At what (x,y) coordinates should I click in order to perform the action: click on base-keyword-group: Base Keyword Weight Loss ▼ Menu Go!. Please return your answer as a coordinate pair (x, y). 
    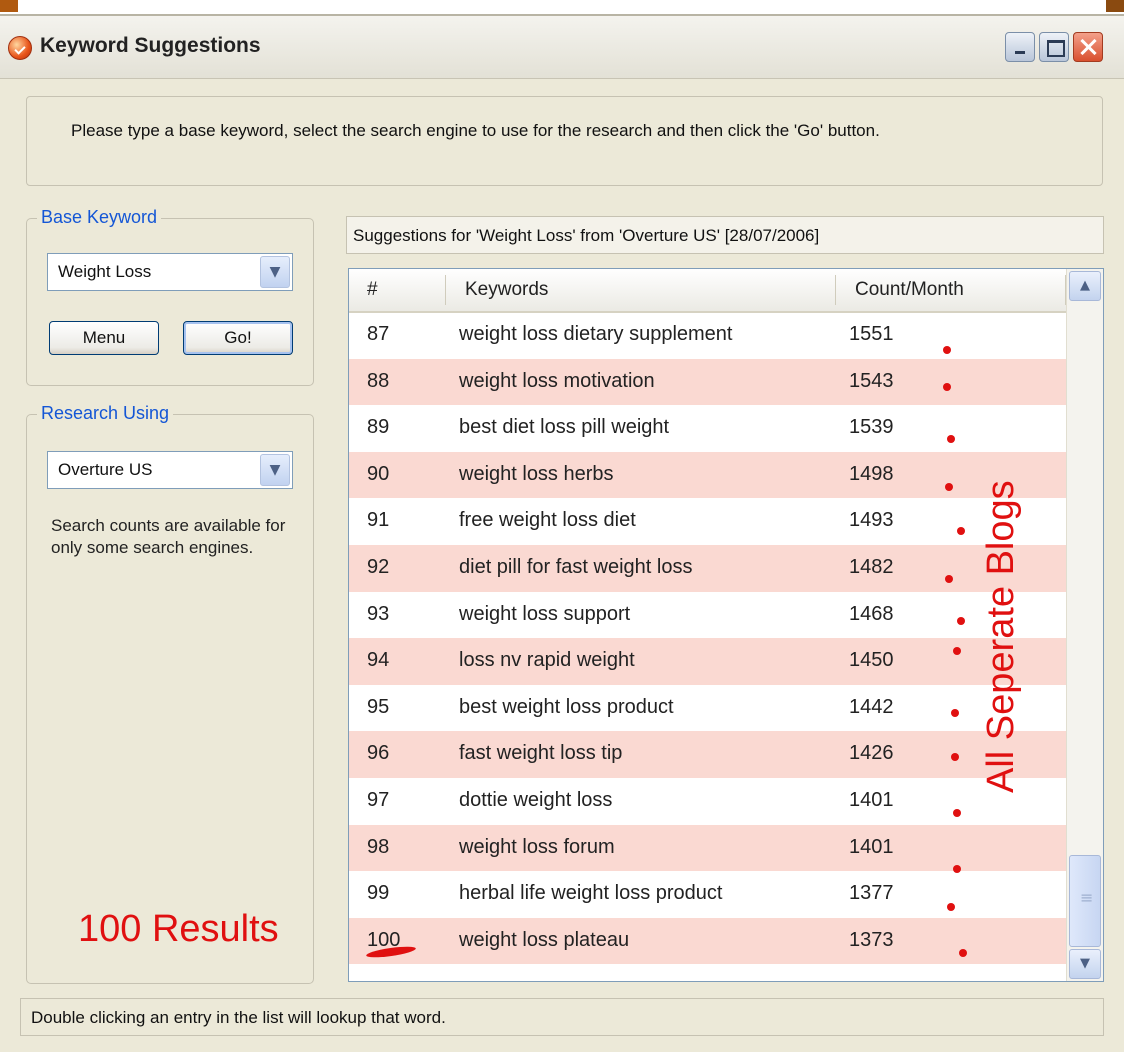
    Looking at the image, I should click on (170, 296).